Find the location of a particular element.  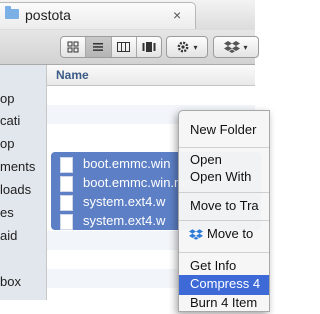

sidebar-item: ments is located at coordinates (17, 166).